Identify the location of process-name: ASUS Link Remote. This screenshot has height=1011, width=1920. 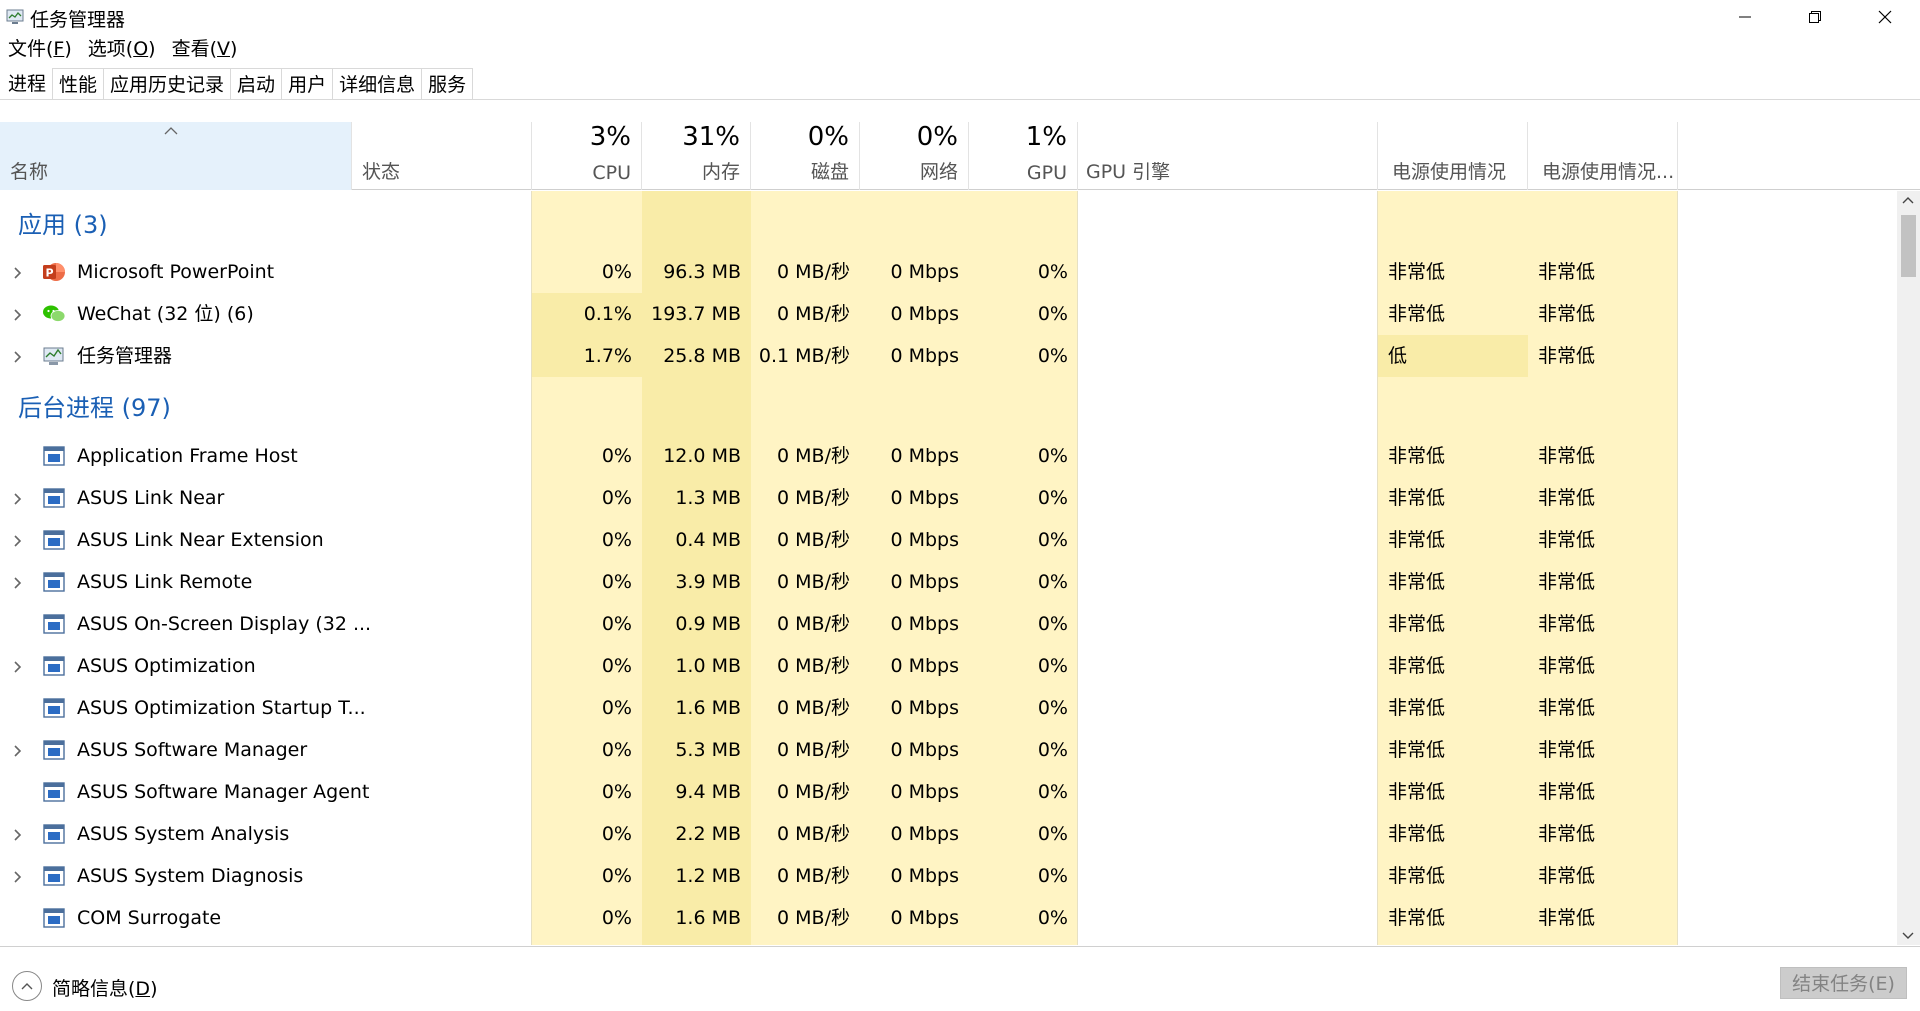
(165, 582).